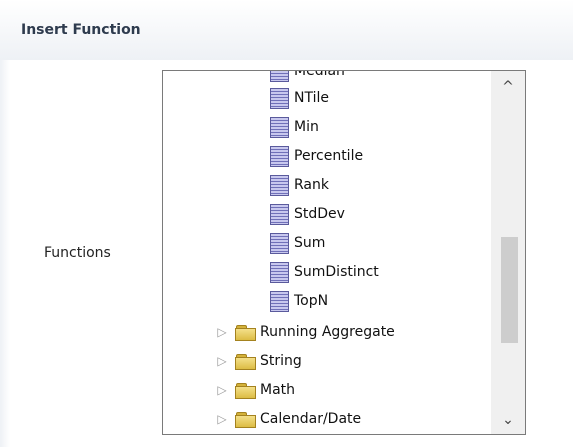 The image size is (573, 447). I want to click on tree-item-stddev: StdDev, so click(307, 214).